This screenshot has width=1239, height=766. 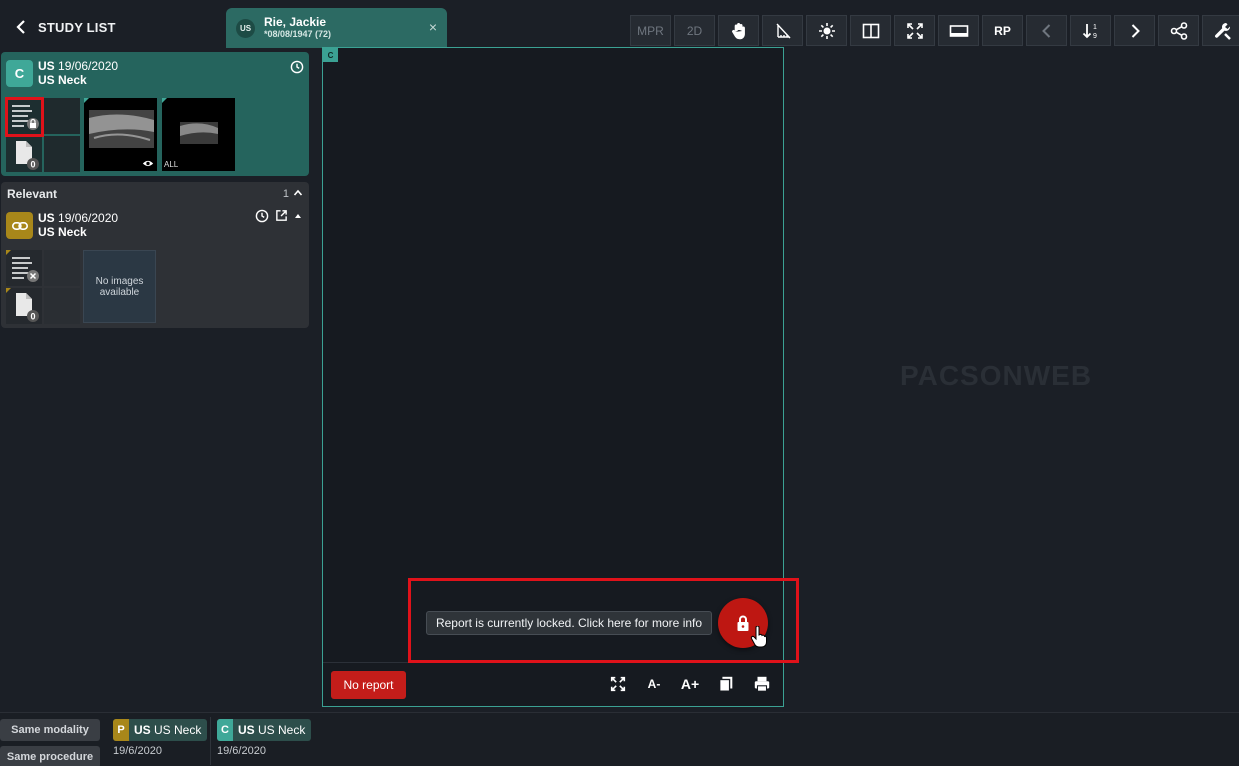 I want to click on display-layout-icon, so click(x=958, y=30).